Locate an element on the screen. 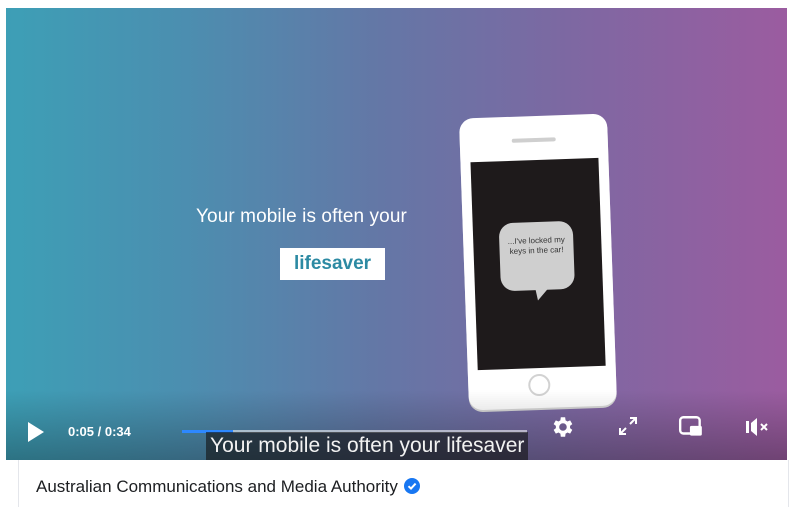  picture-in-picture-icon is located at coordinates (692, 428).